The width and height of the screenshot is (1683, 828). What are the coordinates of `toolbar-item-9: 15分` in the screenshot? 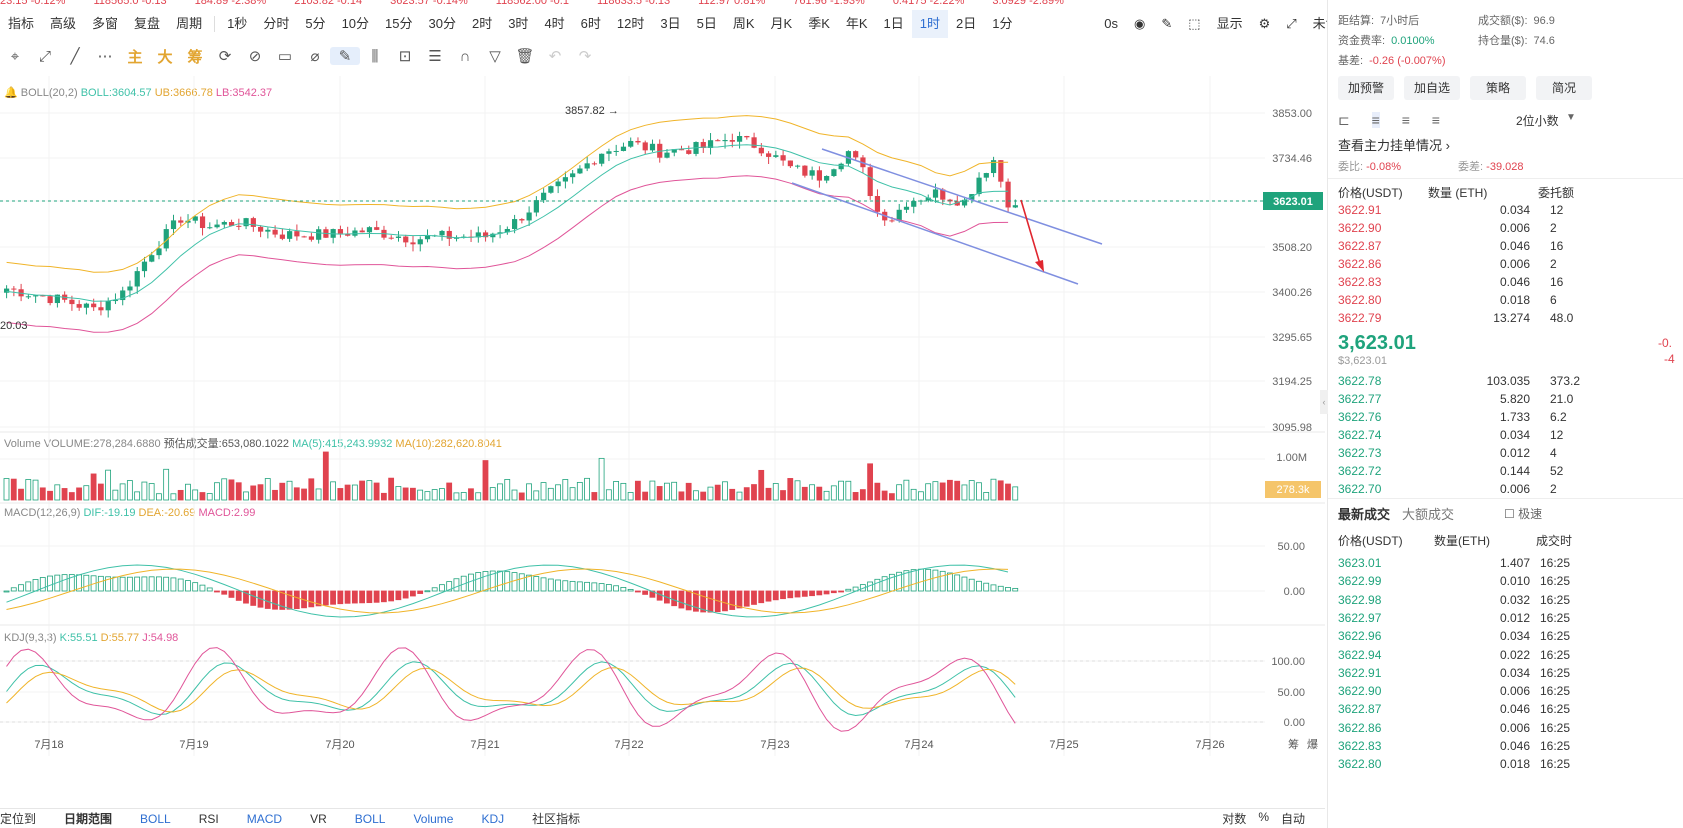 It's located at (398, 24).